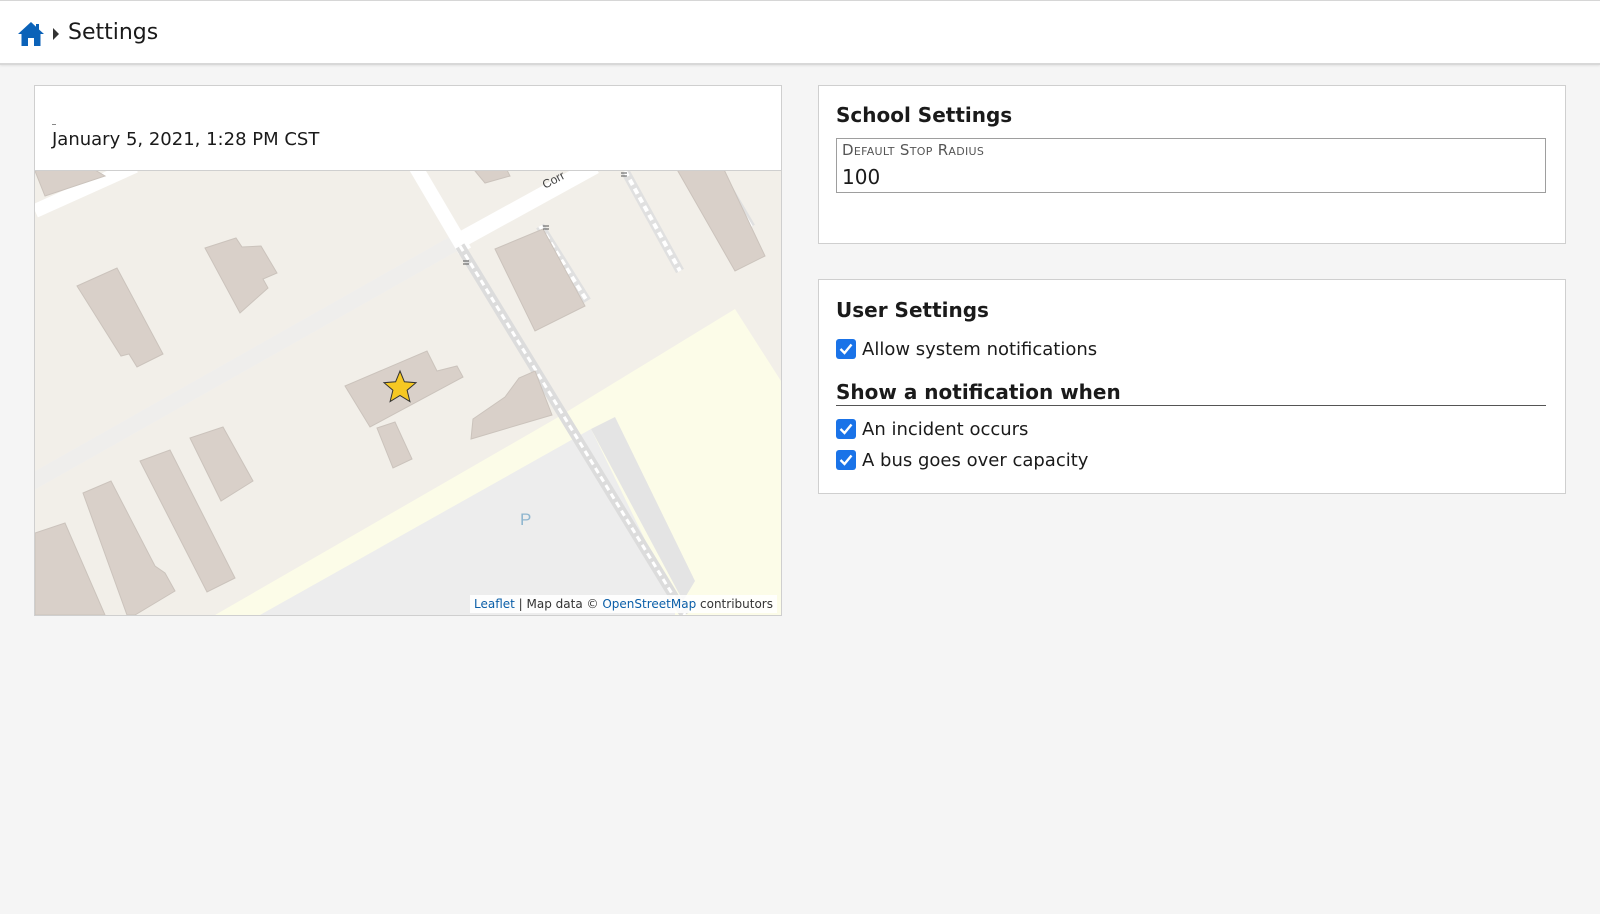  Describe the element at coordinates (913, 150) in the screenshot. I see `field-label: Default Stop Radius` at that location.